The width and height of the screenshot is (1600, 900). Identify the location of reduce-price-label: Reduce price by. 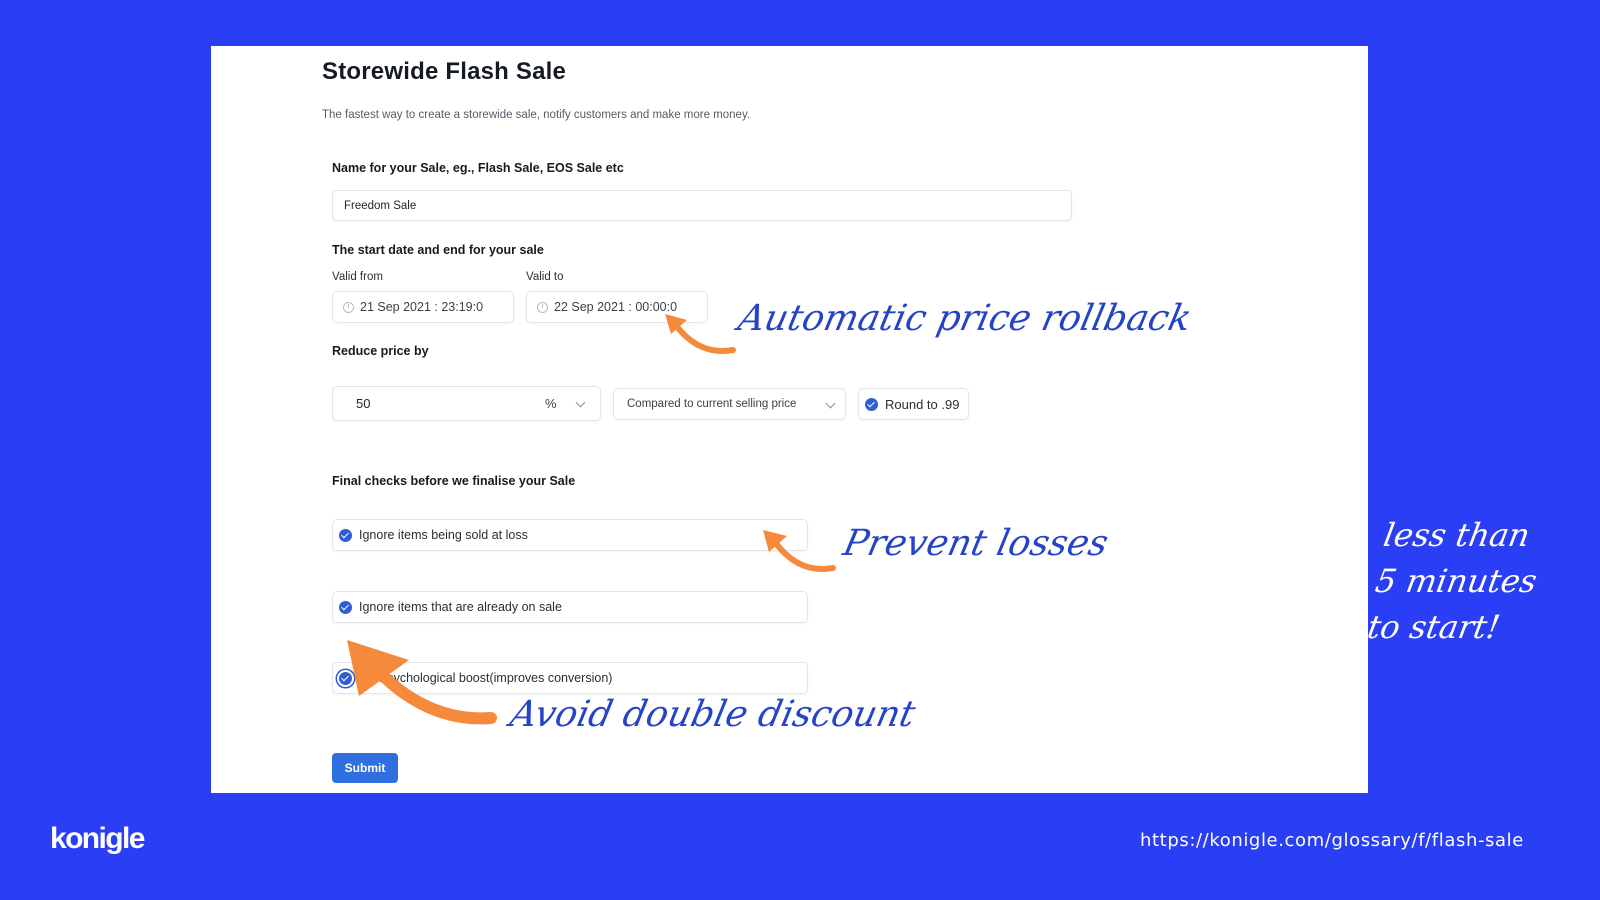
(380, 351).